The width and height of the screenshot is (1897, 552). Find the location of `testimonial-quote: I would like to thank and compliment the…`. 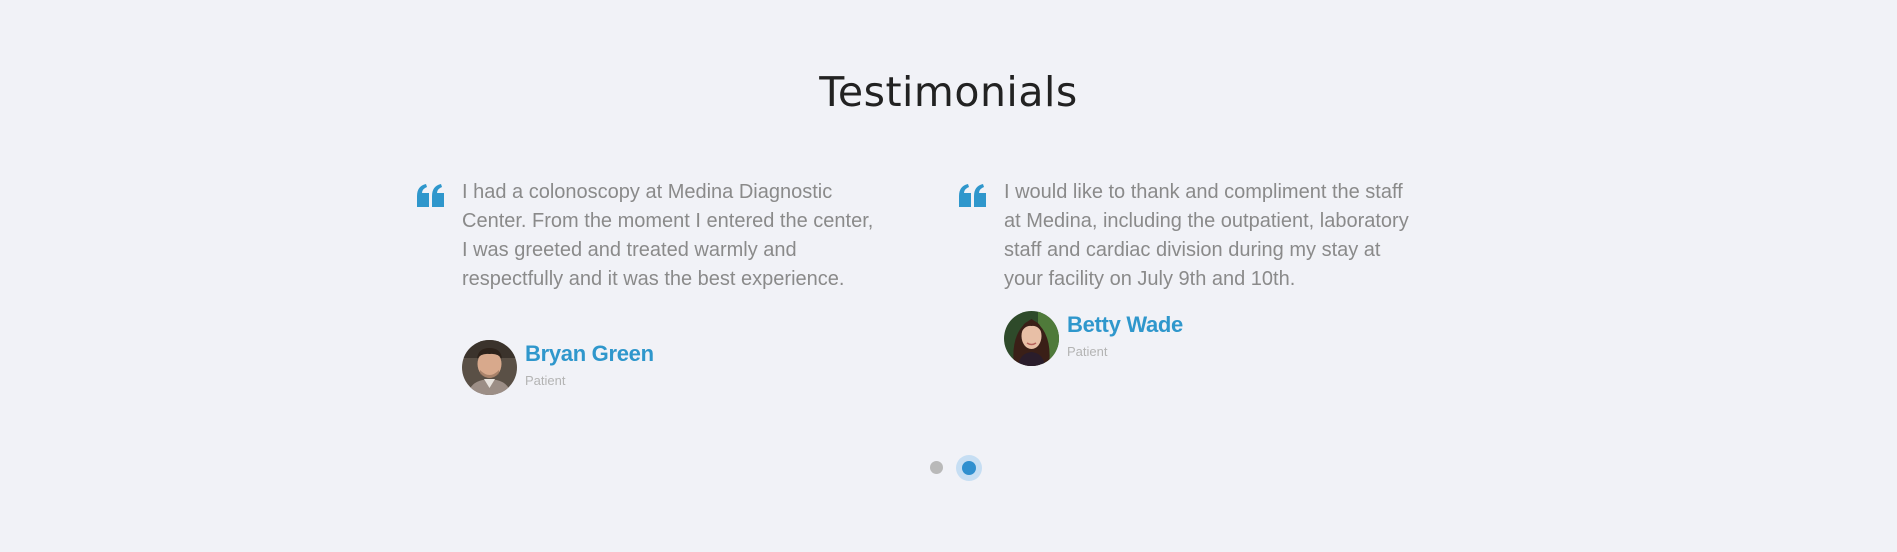

testimonial-quote: I would like to thank and compliment the… is located at coordinates (1206, 235).